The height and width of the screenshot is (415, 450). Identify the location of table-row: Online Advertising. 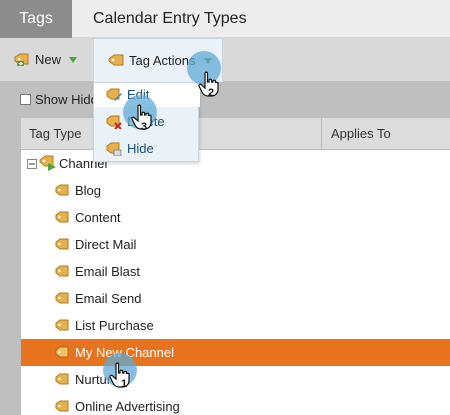
(235, 404).